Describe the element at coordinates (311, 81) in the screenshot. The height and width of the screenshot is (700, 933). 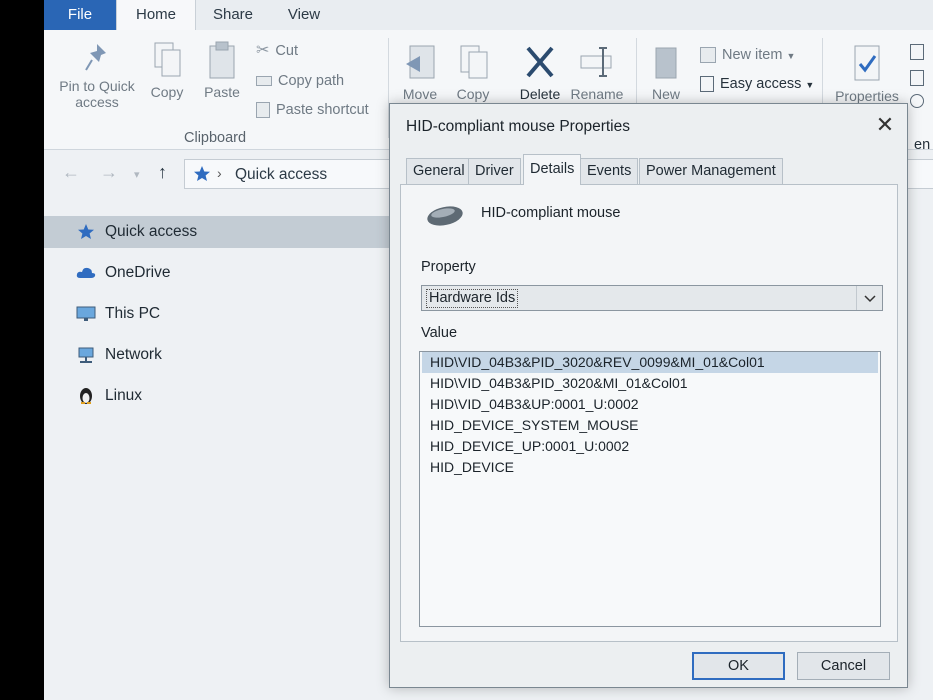
I see `copy-path-label: Copy path` at that location.